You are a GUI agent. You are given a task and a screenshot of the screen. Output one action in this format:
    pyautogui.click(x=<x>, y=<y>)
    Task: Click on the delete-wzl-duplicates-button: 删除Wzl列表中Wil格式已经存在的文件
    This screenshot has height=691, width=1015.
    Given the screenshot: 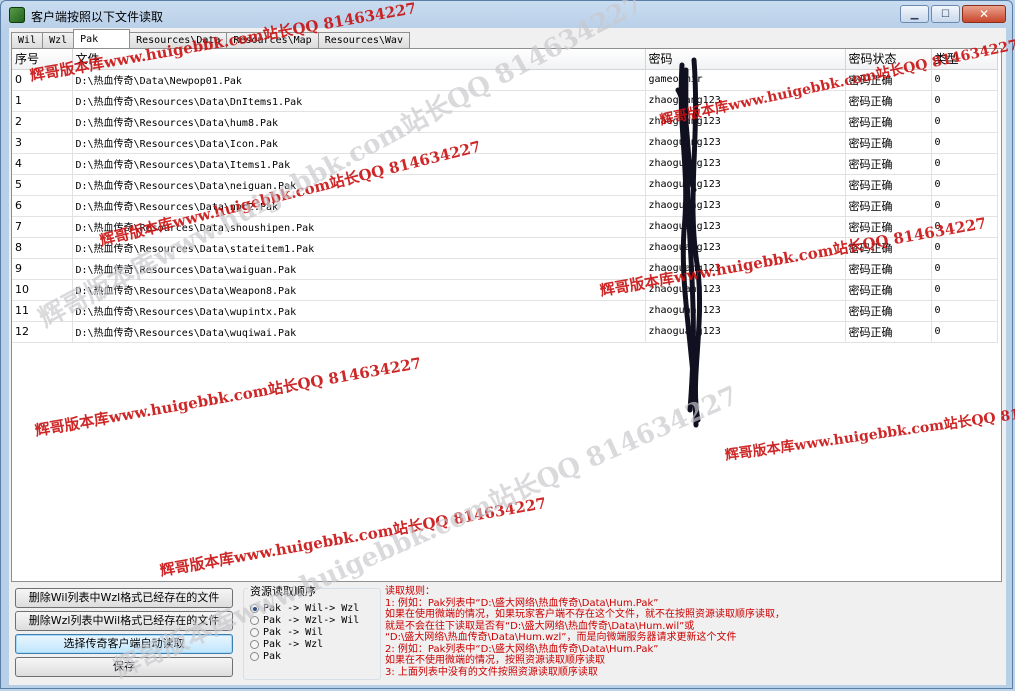 What is the action you would take?
    pyautogui.click(x=124, y=621)
    